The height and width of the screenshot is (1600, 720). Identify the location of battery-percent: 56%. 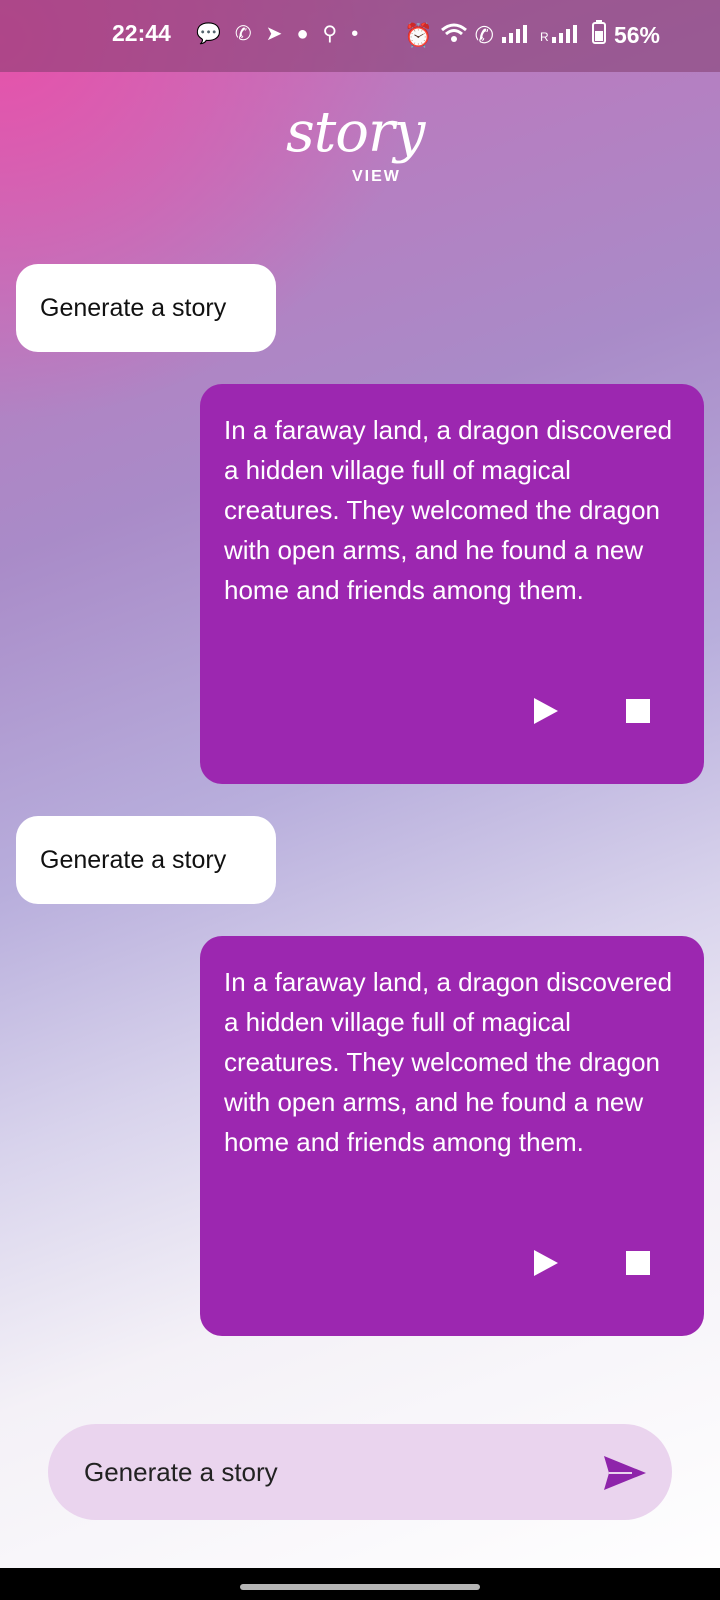
(636, 34).